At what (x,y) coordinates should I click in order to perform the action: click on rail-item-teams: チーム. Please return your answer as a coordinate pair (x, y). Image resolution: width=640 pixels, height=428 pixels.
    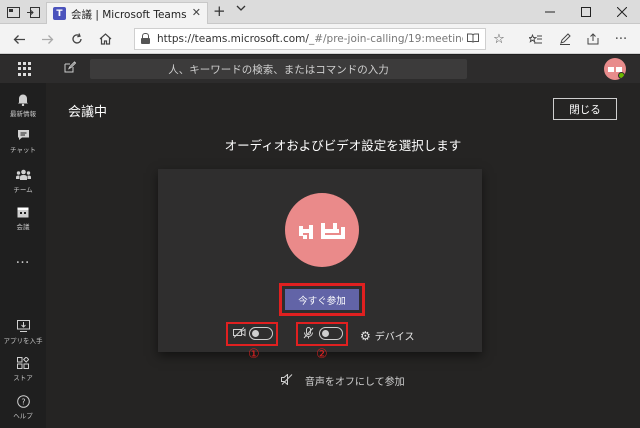
    Looking at the image, I should click on (23, 186).